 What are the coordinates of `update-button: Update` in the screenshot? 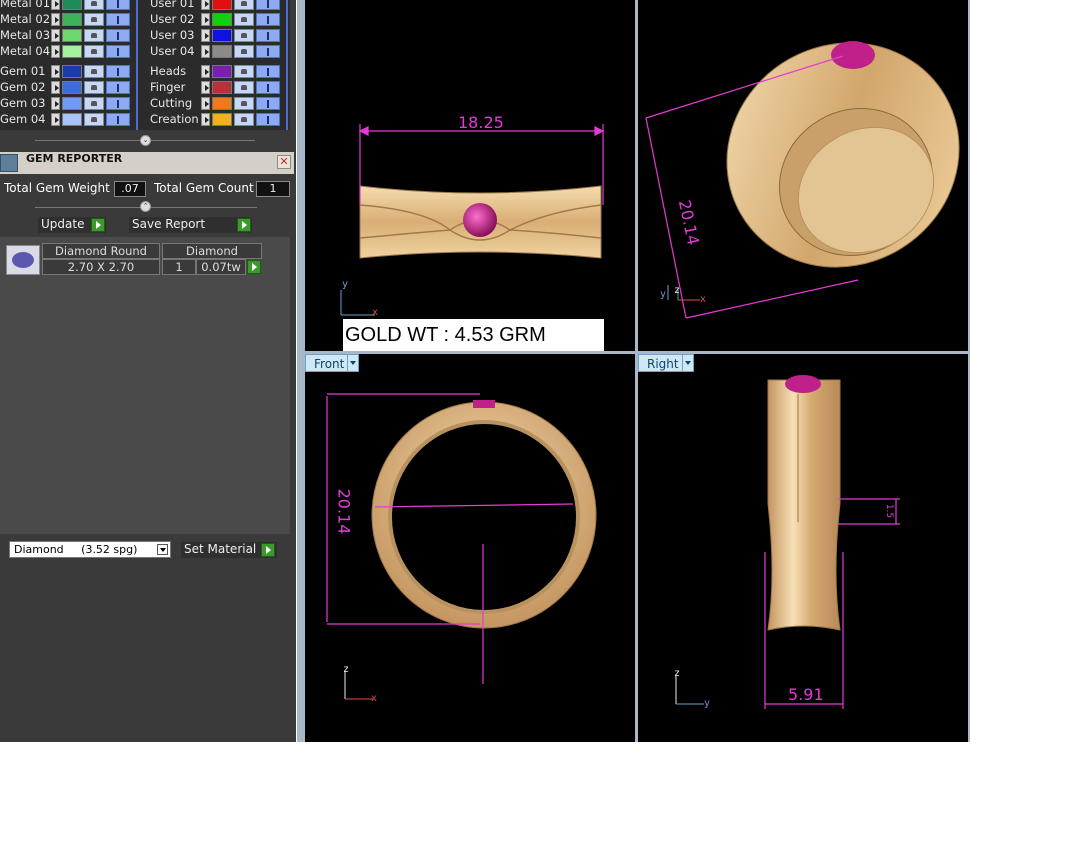 It's located at (72, 225).